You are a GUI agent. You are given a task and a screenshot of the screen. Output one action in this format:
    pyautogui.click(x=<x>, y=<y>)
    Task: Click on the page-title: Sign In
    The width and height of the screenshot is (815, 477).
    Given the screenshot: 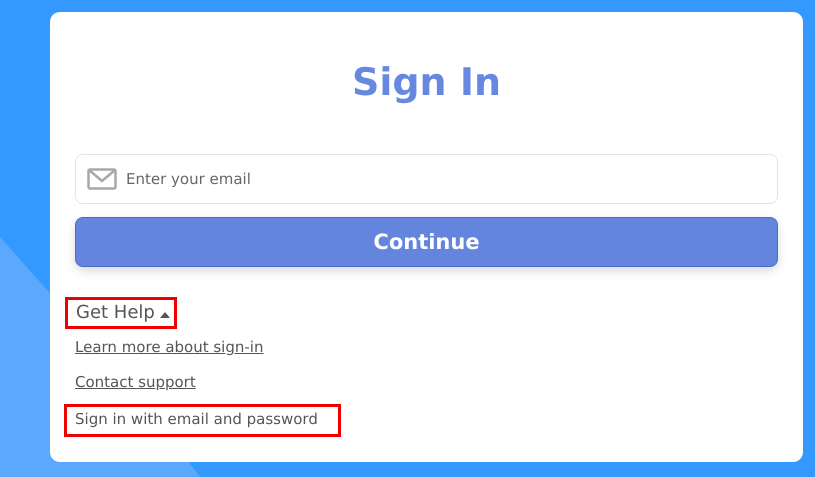 What is the action you would take?
    pyautogui.click(x=426, y=83)
    